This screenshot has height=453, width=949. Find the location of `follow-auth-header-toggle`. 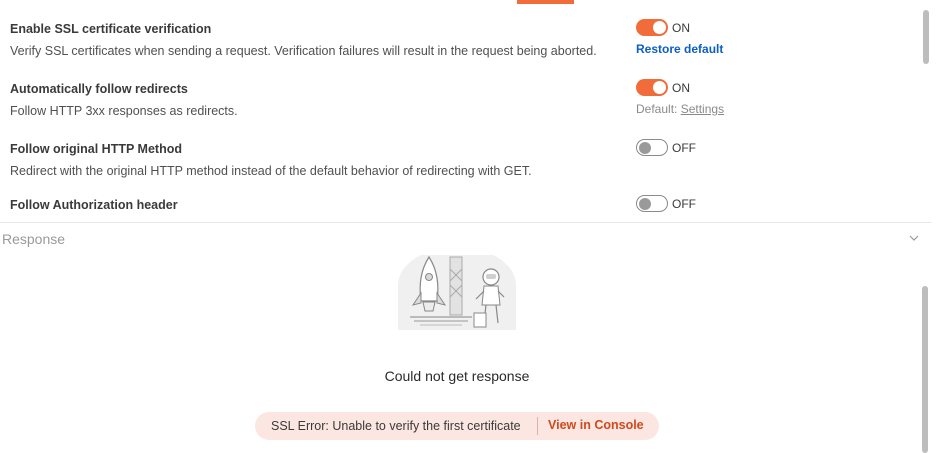

follow-auth-header-toggle is located at coordinates (652, 203).